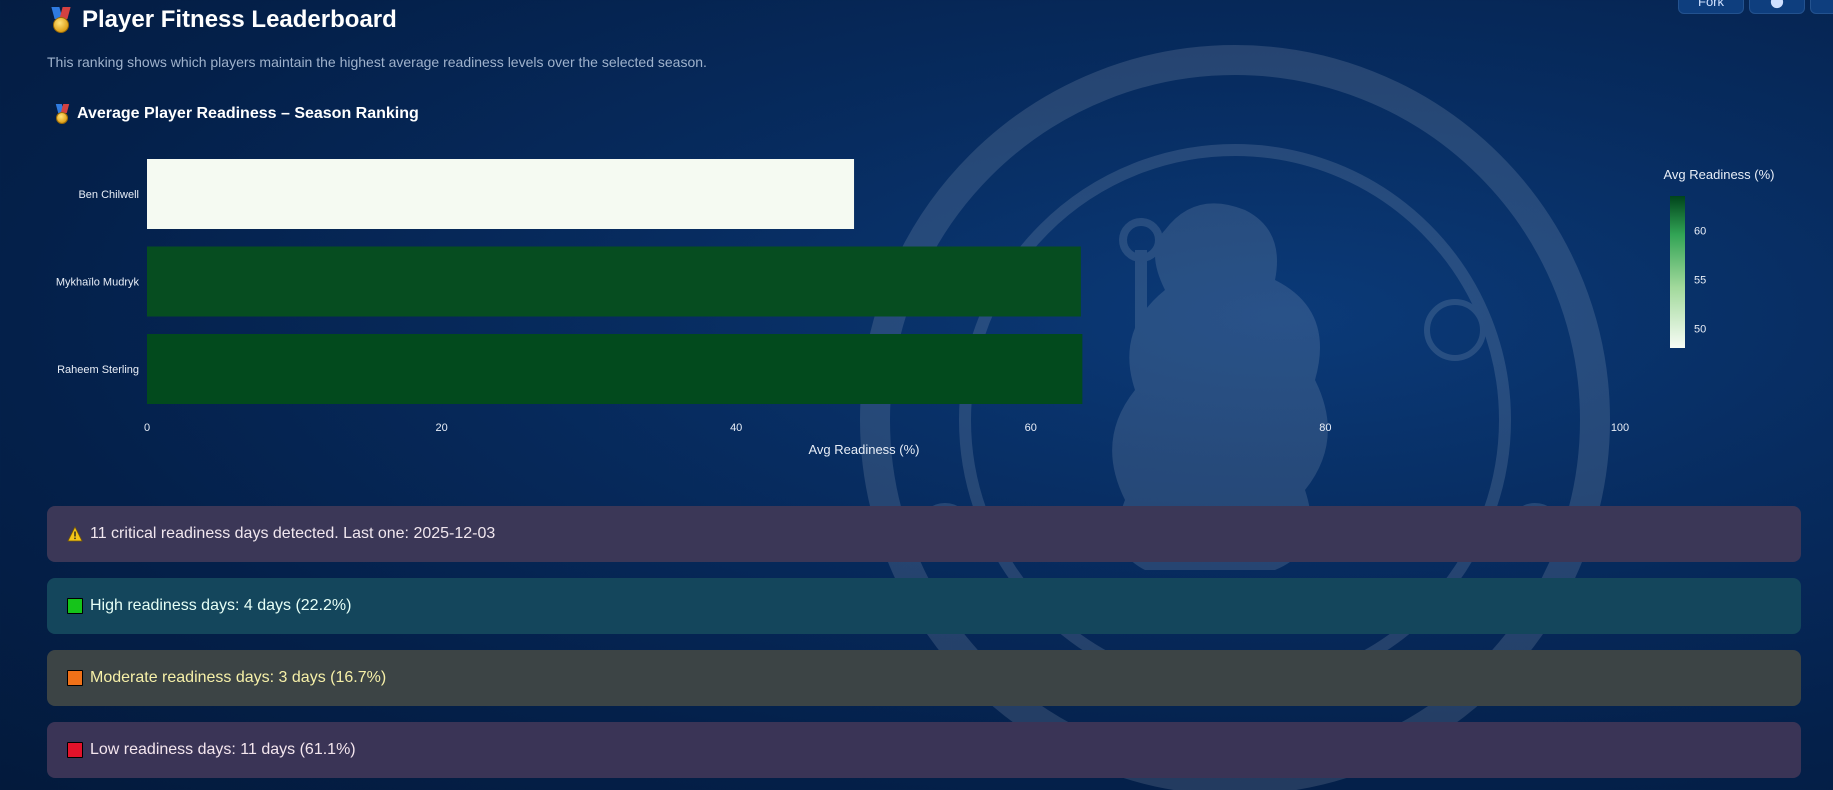  Describe the element at coordinates (75, 750) in the screenshot. I see `red-square-icon` at that location.